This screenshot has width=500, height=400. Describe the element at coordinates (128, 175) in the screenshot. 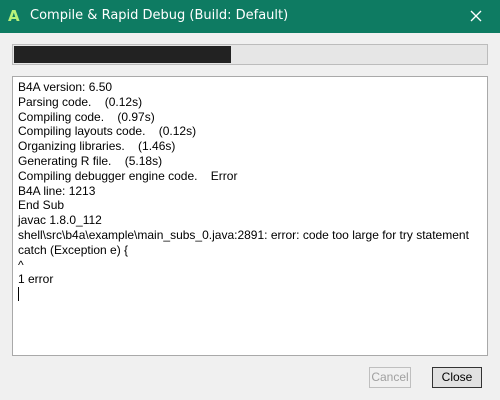

I see `log-line: Compiling debugger engine code. Error` at that location.